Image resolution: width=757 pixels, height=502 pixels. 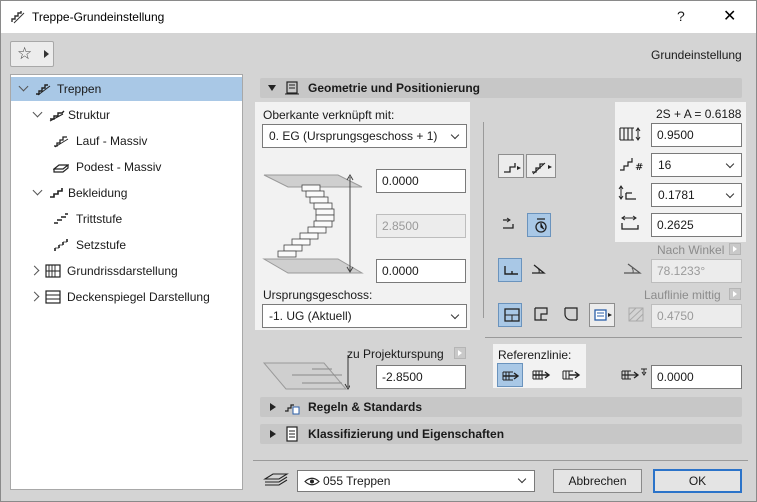 I want to click on eye-icon, so click(x=312, y=481).